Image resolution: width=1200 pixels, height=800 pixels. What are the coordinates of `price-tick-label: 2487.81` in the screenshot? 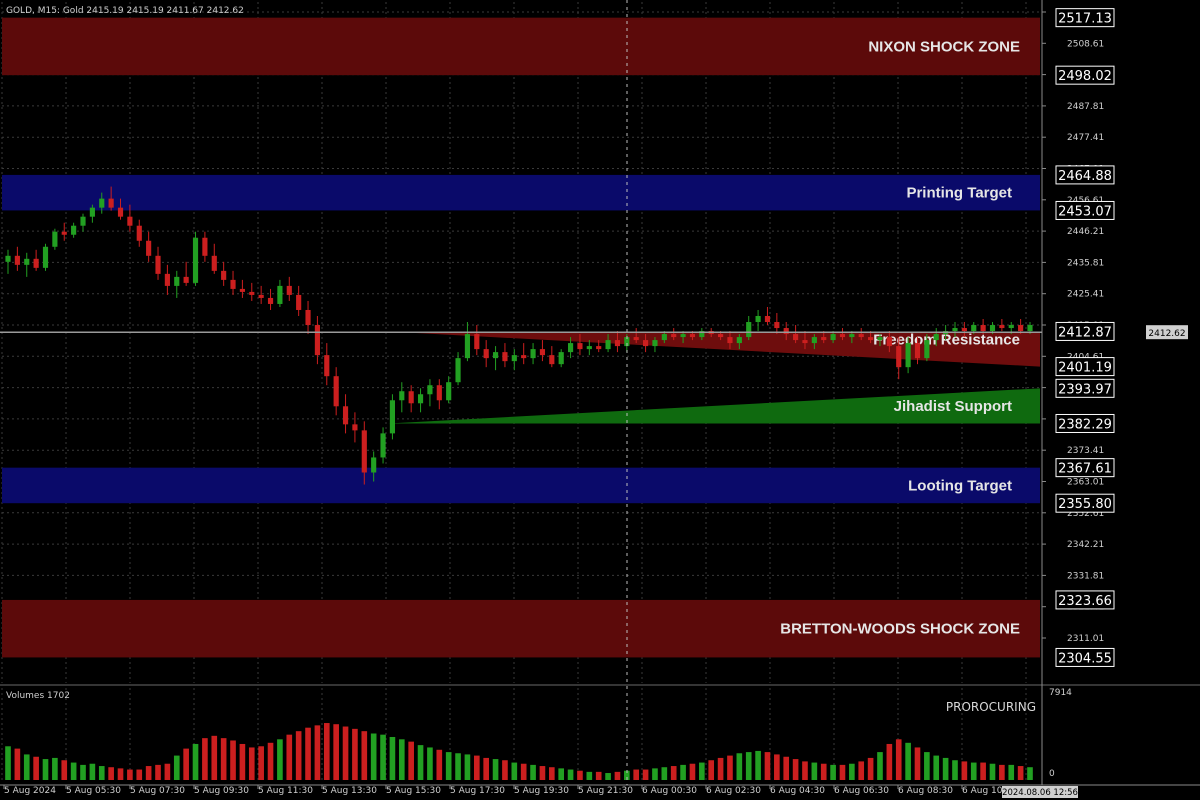 It's located at (1085, 107).